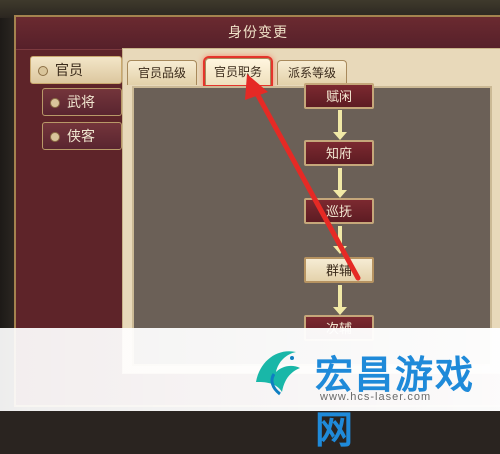  Describe the element at coordinates (278, 373) in the screenshot. I see `dragon-logo-icon` at that location.